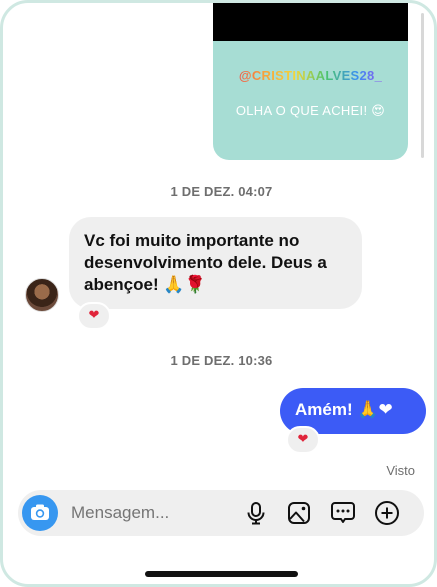  What do you see at coordinates (221, 360) in the screenshot?
I see `timestamp: 1 DE DEZ. 10:36` at bounding box center [221, 360].